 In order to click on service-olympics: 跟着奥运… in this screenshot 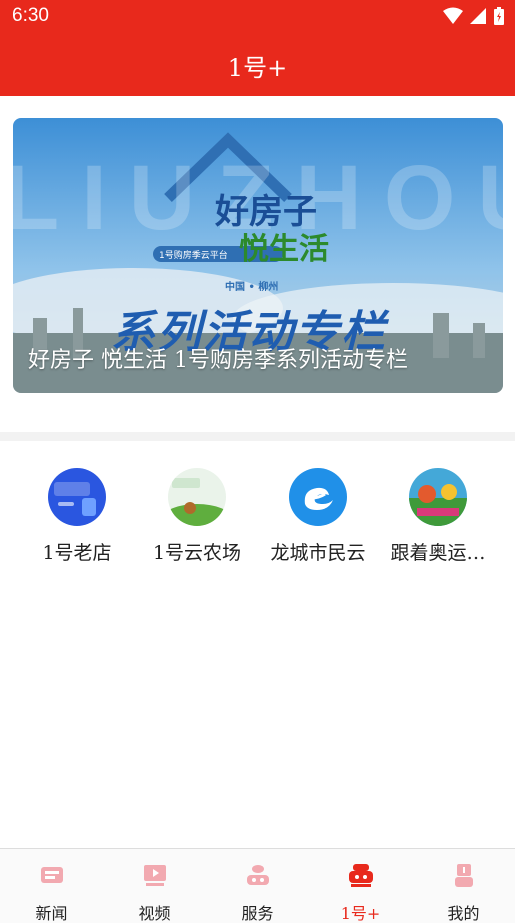, I will do `click(438, 516)`.